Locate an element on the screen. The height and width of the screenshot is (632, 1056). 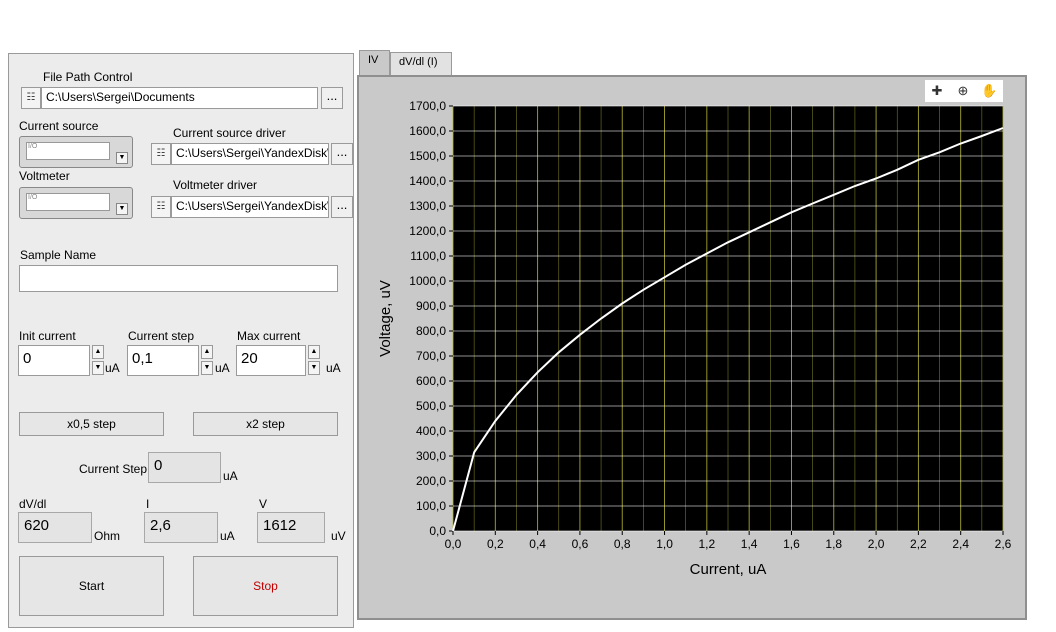
current-step-label: Current step is located at coordinates (161, 336).